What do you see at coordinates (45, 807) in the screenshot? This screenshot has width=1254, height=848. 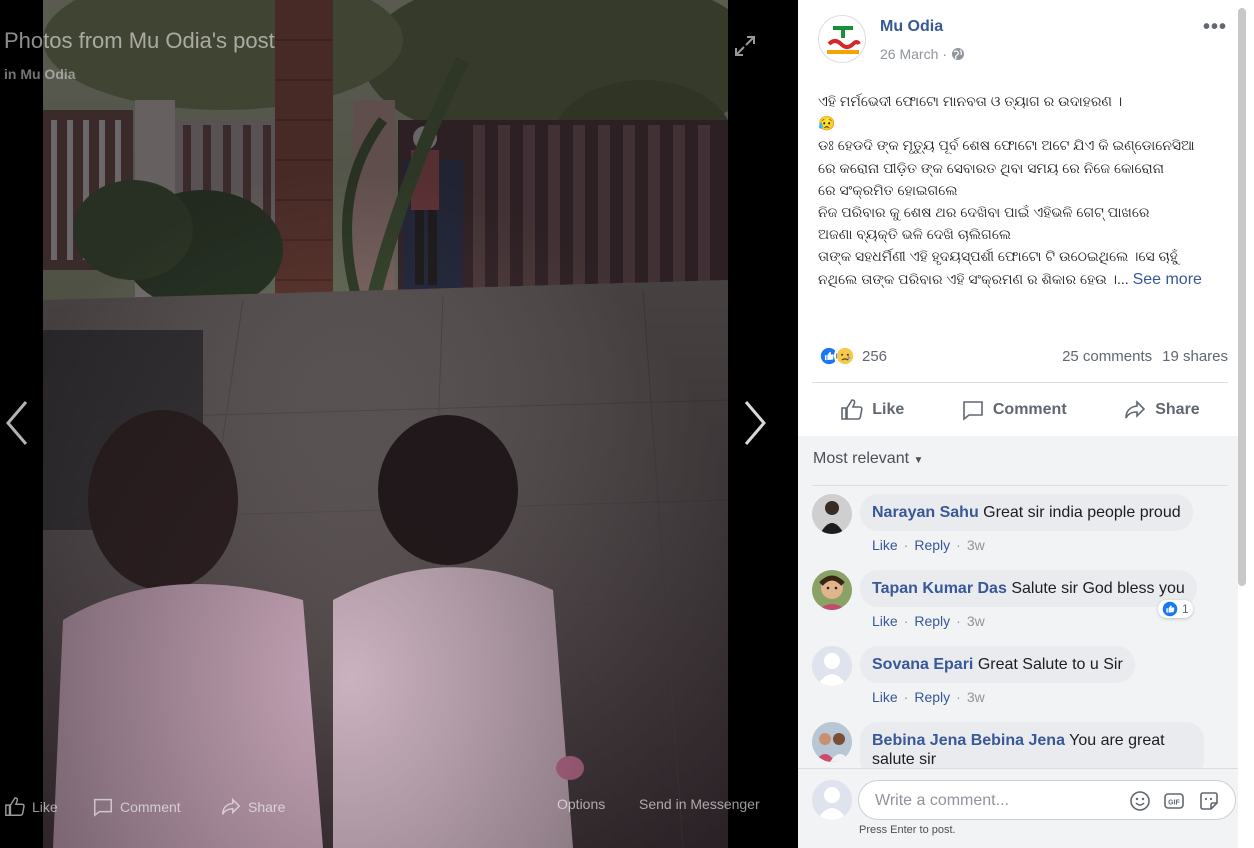 I see `viewer-like-label: Like` at bounding box center [45, 807].